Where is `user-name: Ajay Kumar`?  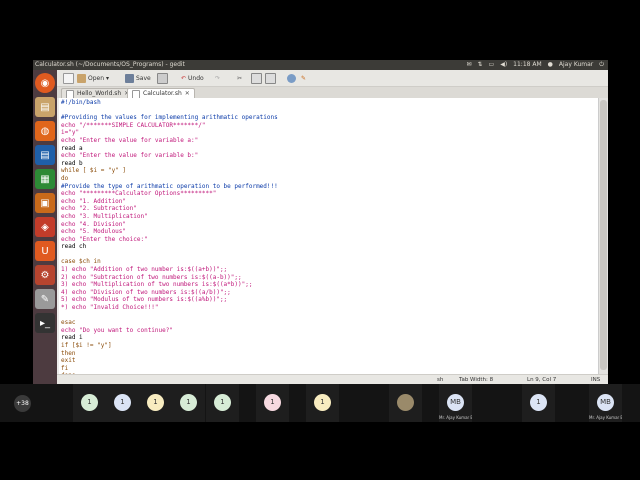 user-name: Ajay Kumar is located at coordinates (576, 65).